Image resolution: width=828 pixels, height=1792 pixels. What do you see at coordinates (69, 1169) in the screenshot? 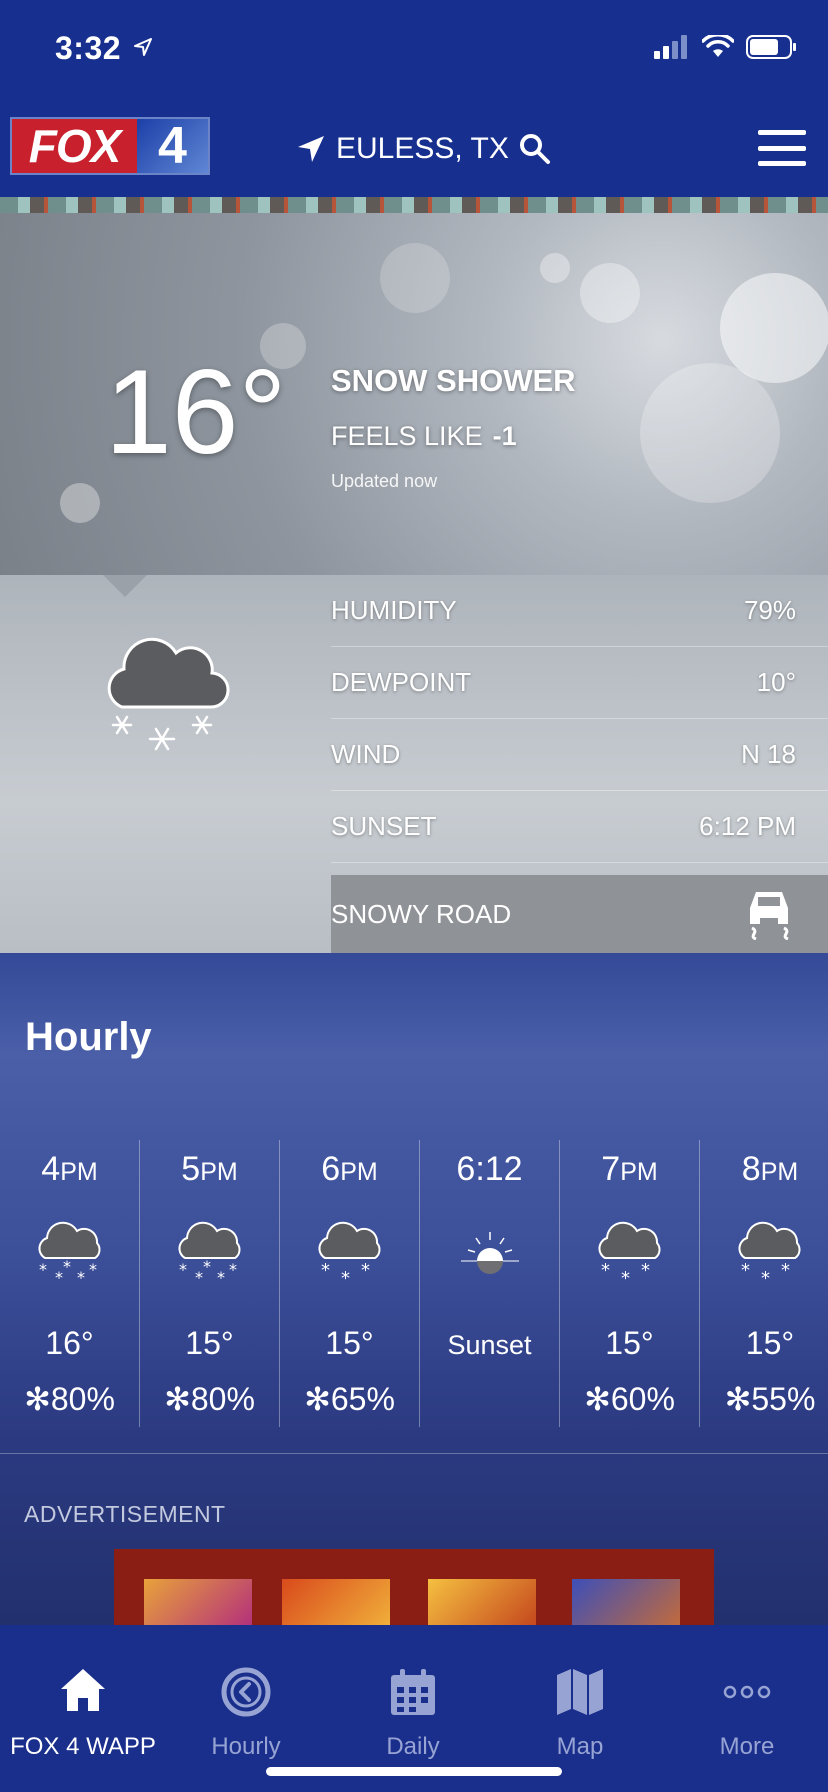
I see `hour-time: 4PM` at bounding box center [69, 1169].